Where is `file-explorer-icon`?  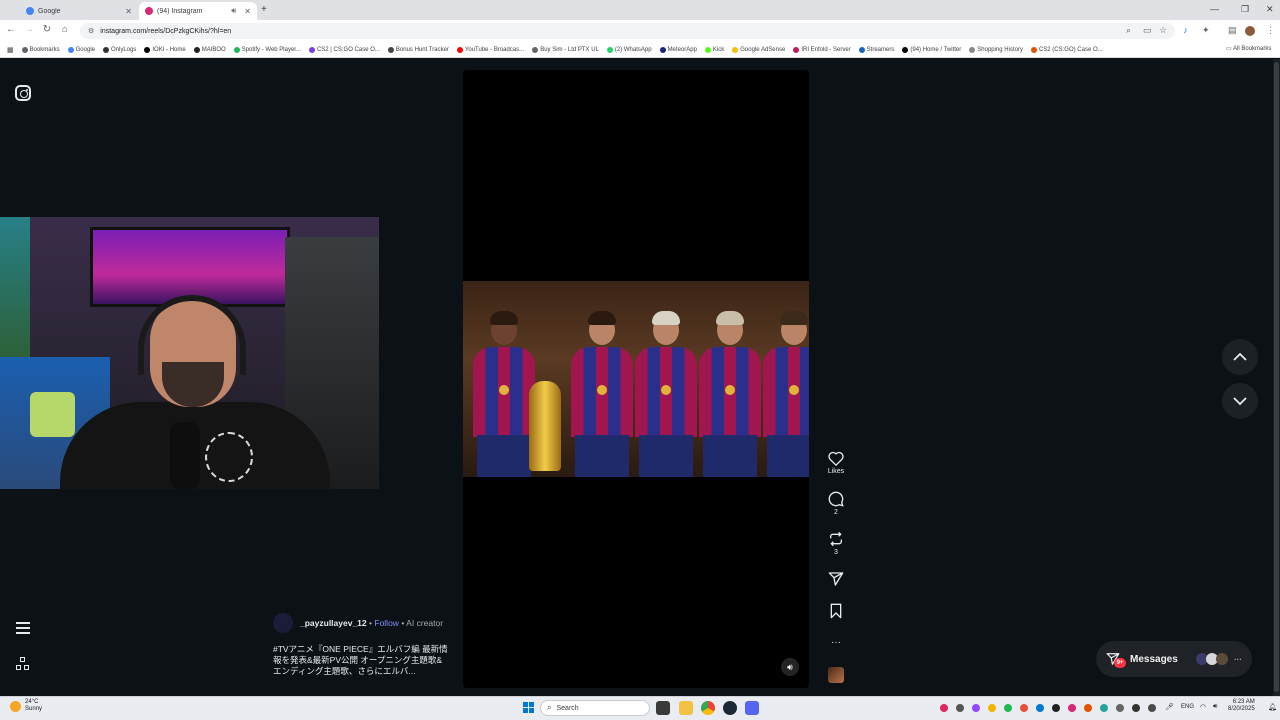
file-explorer-icon is located at coordinates (686, 708).